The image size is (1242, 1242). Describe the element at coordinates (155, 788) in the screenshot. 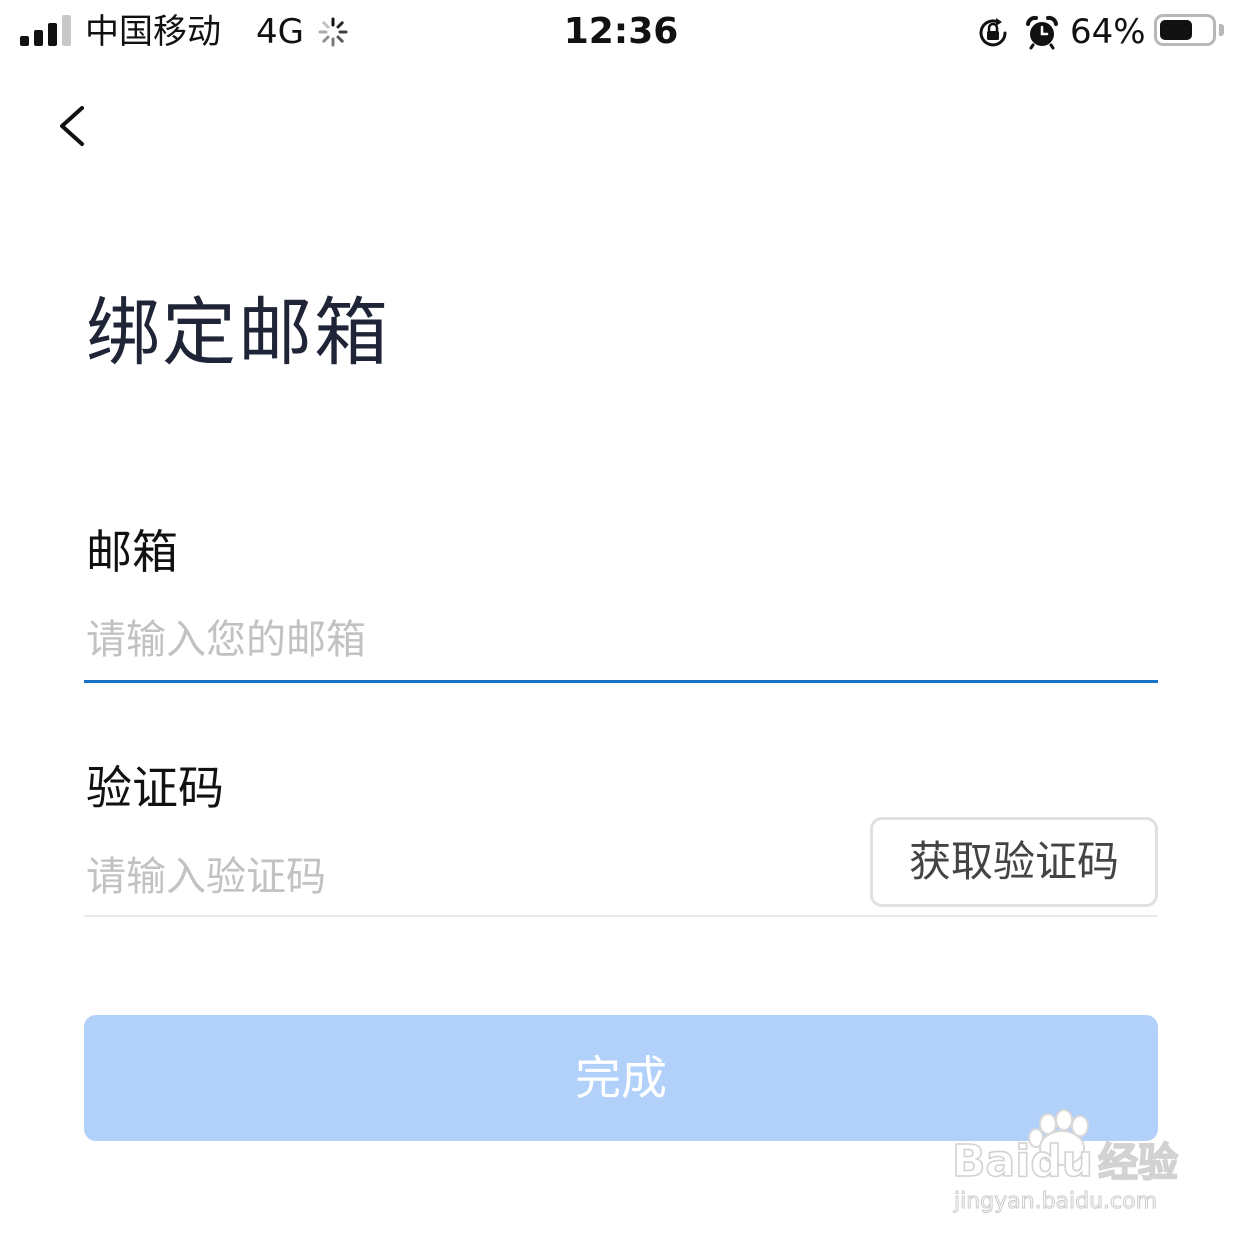

I see `verification-code-label: 验证码` at that location.